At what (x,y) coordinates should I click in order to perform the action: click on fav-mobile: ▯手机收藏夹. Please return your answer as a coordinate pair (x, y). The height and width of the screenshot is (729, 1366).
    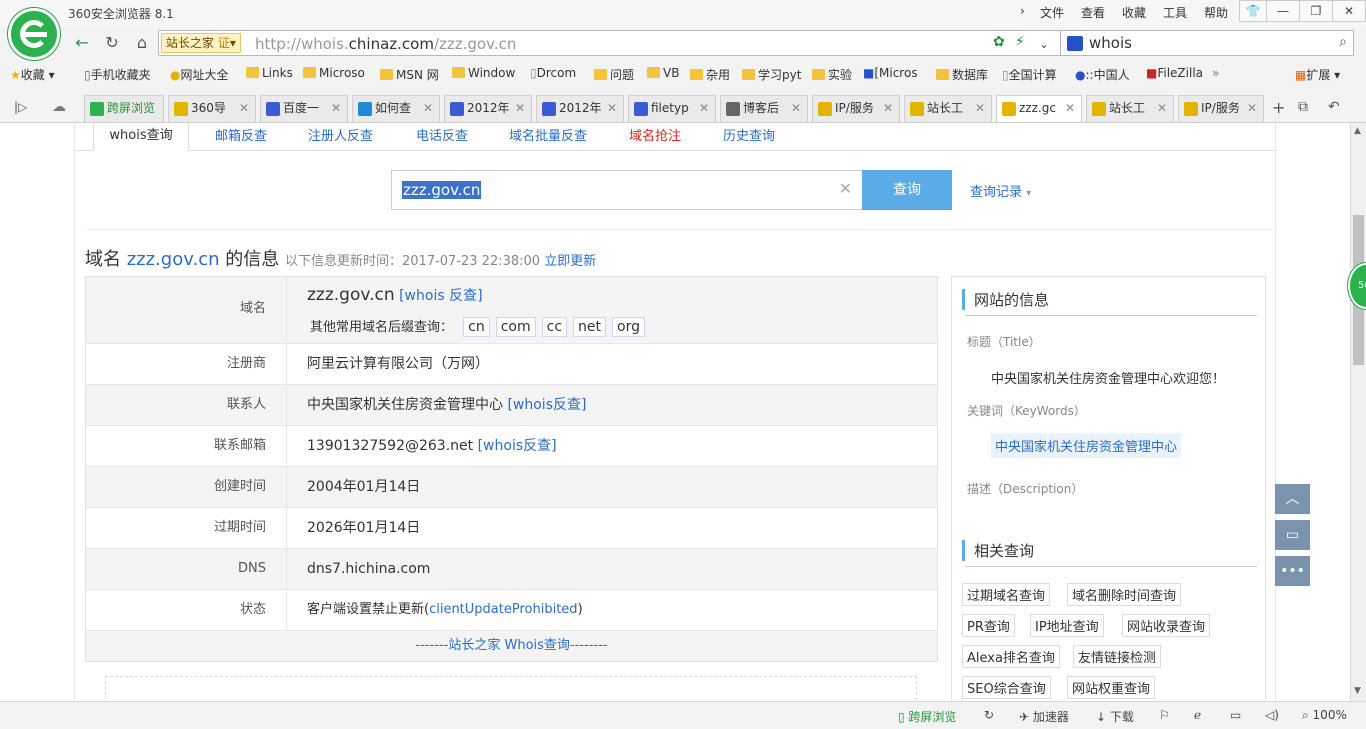
    Looking at the image, I should click on (117, 74).